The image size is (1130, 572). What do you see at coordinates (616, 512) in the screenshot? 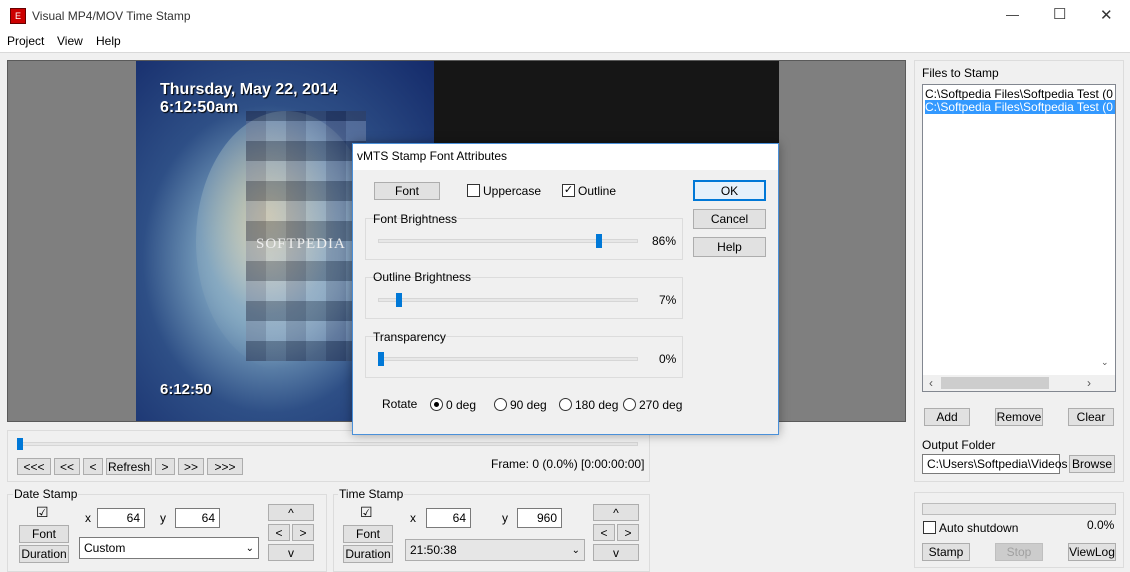
I see `time-up-button: ^` at bounding box center [616, 512].